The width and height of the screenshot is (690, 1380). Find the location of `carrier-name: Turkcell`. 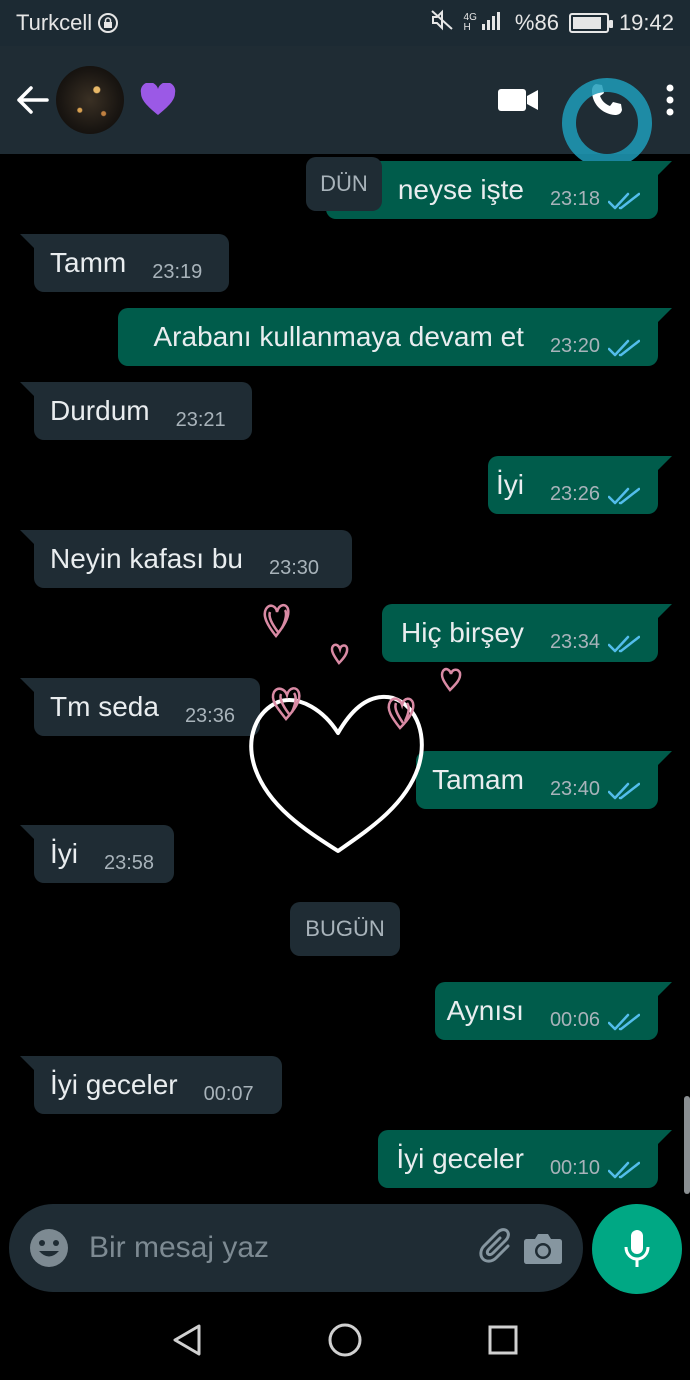

carrier-name: Turkcell is located at coordinates (54, 22).